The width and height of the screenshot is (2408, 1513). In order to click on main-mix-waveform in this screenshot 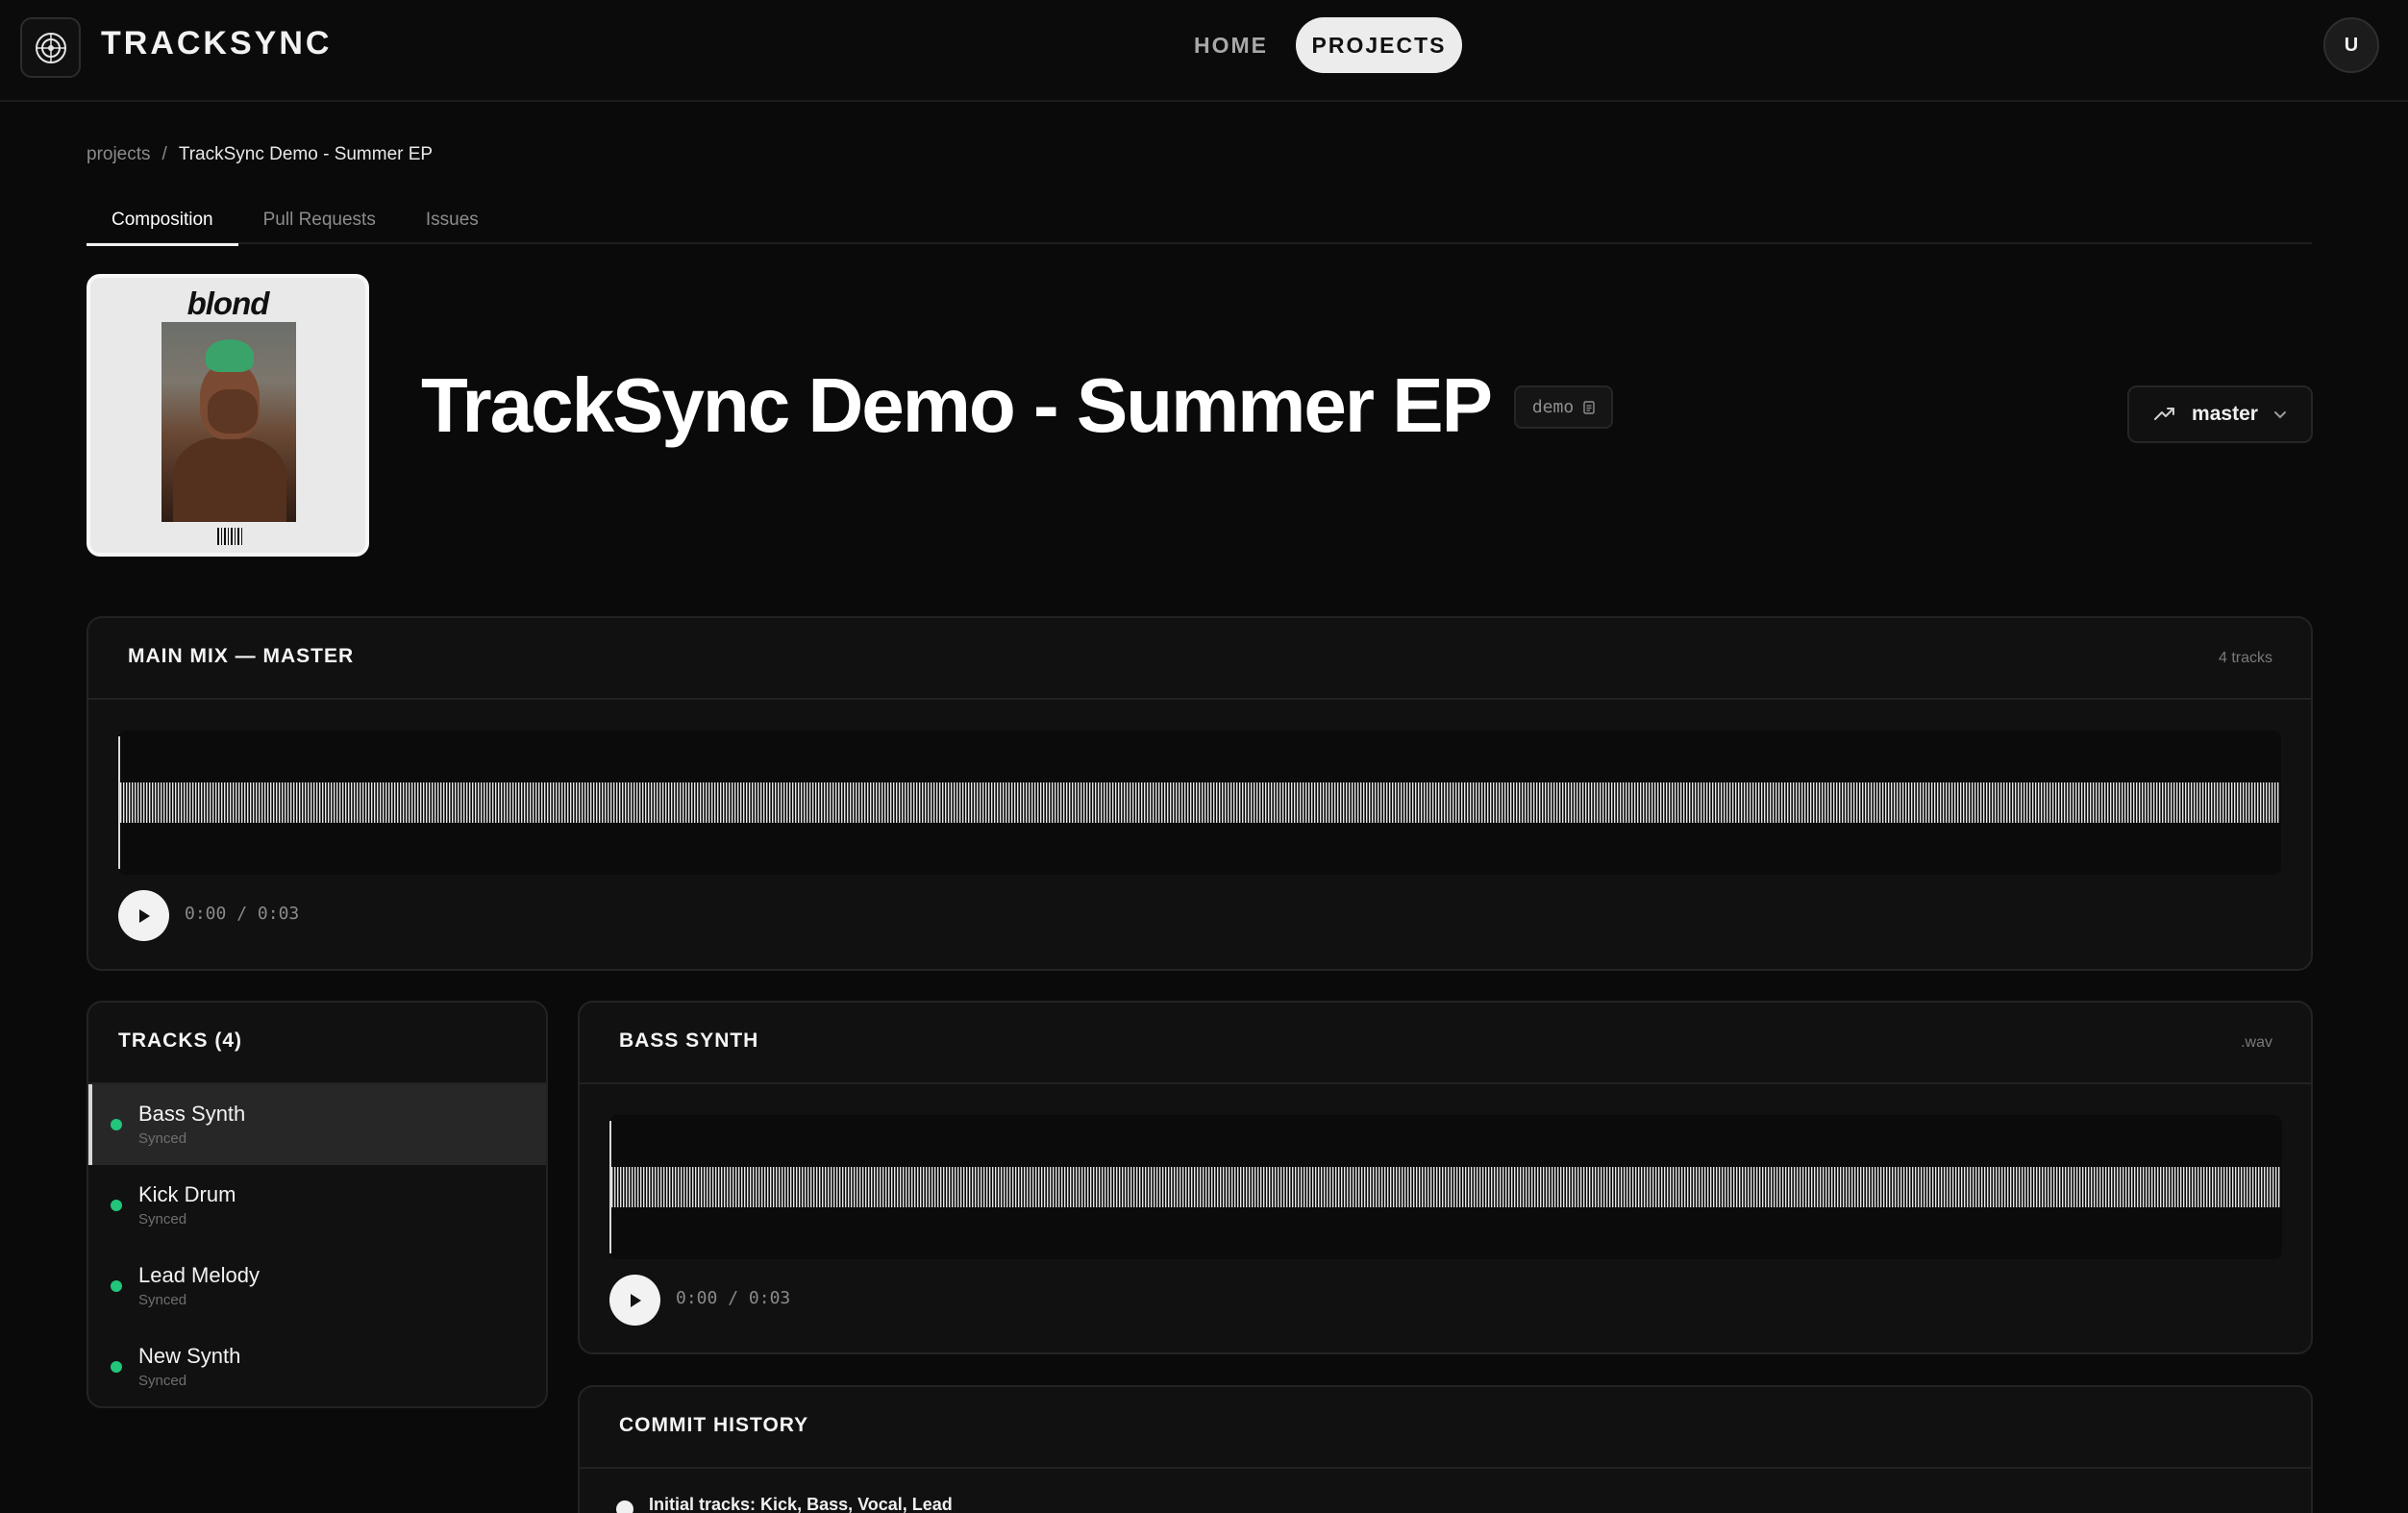, I will do `click(1199, 803)`.